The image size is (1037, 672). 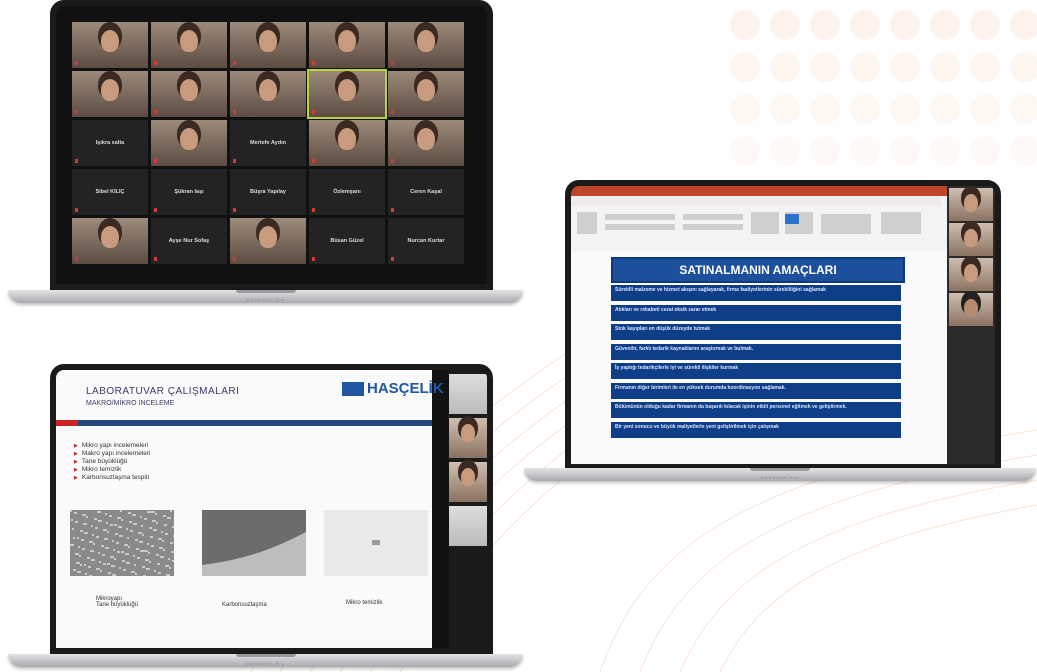 I want to click on participant-name-tile: Özlemşanı, so click(x=347, y=192).